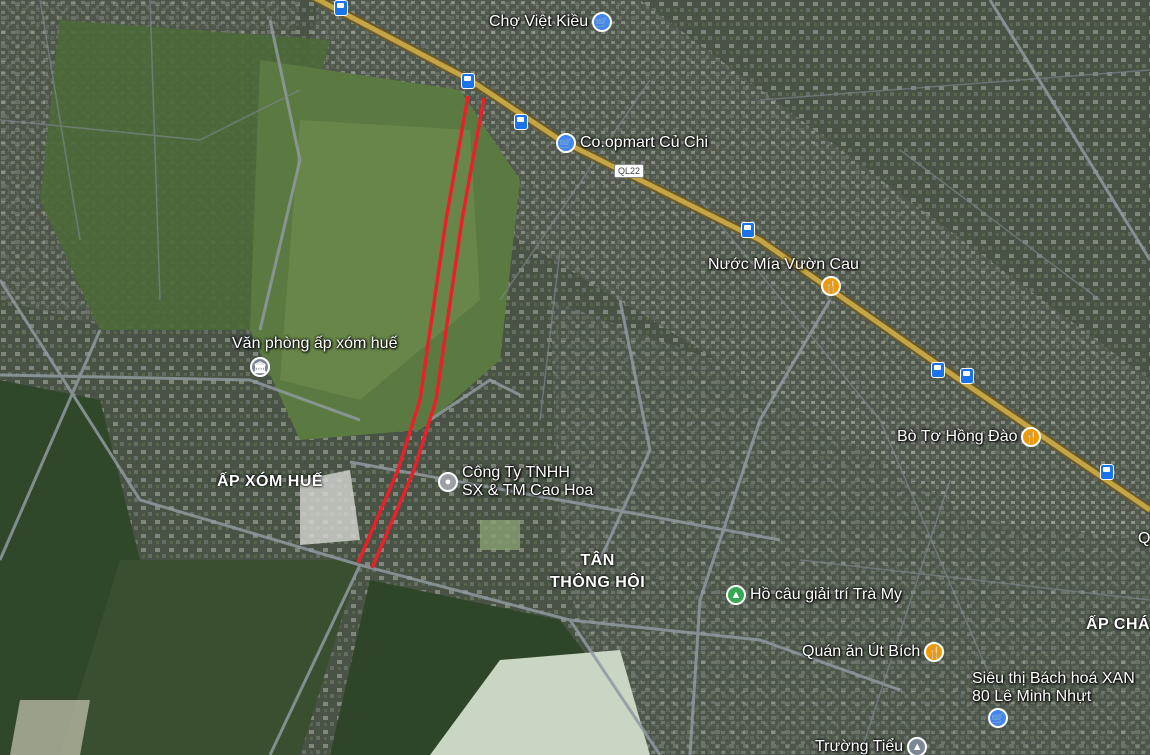 Image resolution: width=1150 pixels, height=755 pixels. What do you see at coordinates (315, 343) in the screenshot?
I see `poi-label: Văn phòng ấp xóm huế` at bounding box center [315, 343].